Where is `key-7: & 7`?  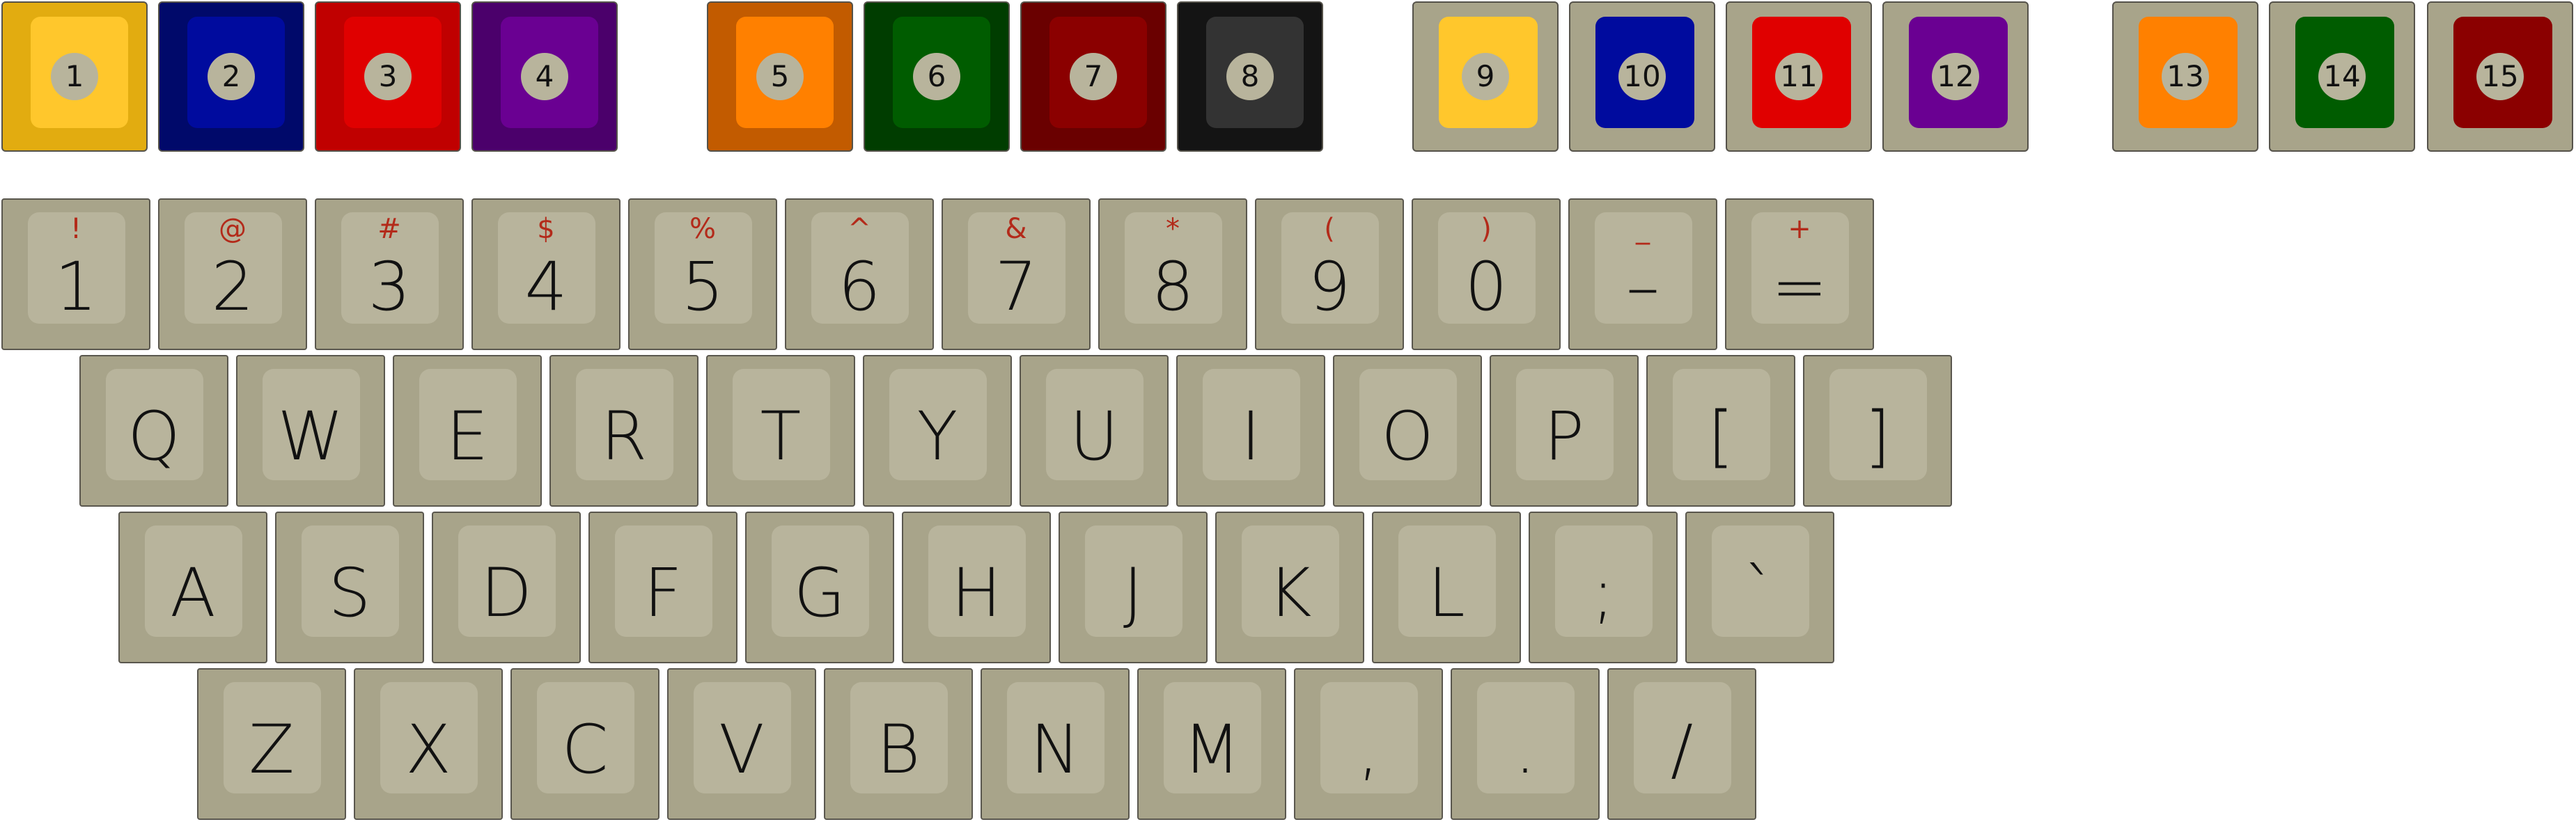 key-7: & 7 is located at coordinates (1017, 274).